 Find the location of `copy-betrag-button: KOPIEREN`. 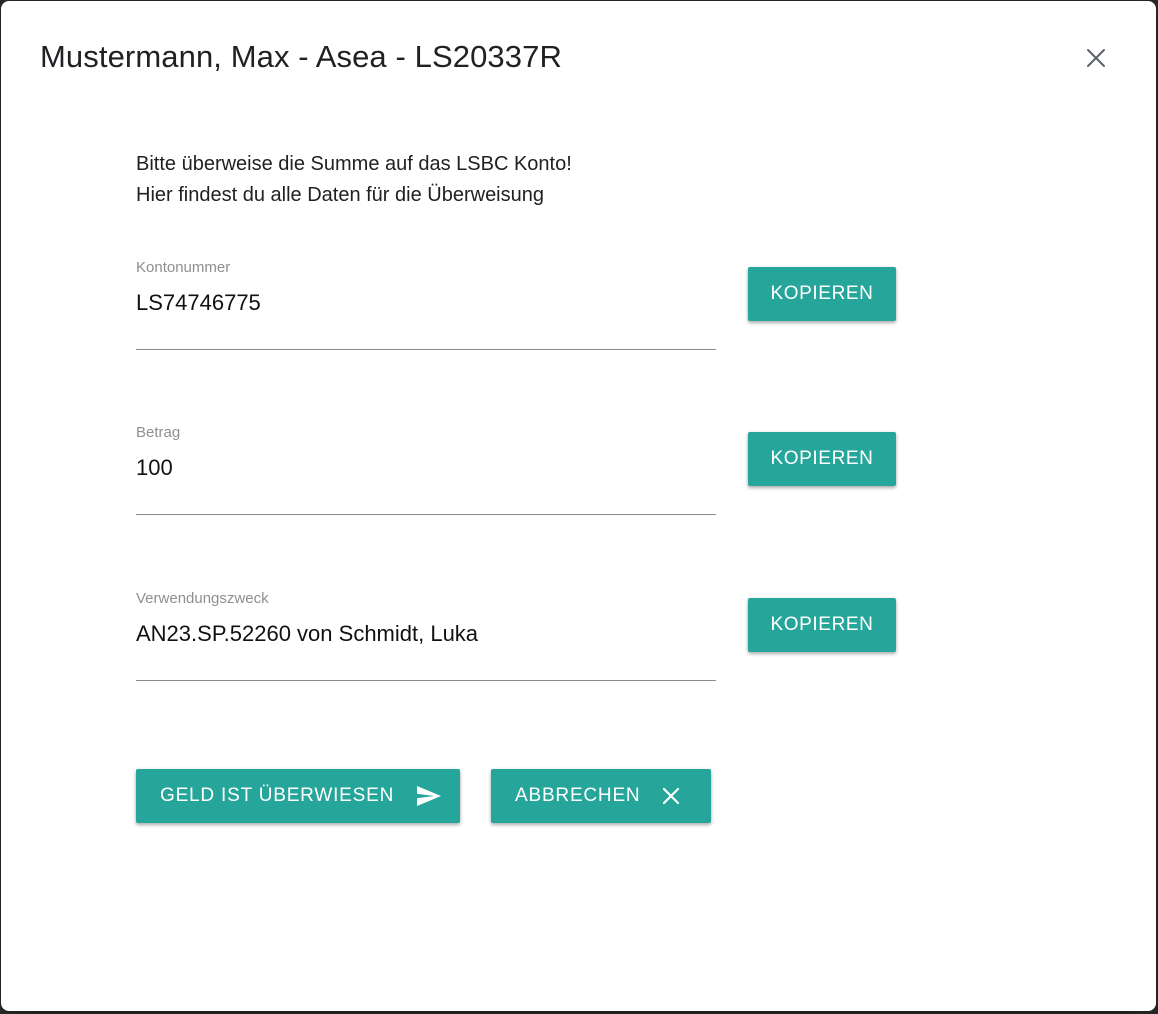

copy-betrag-button: KOPIEREN is located at coordinates (822, 459).